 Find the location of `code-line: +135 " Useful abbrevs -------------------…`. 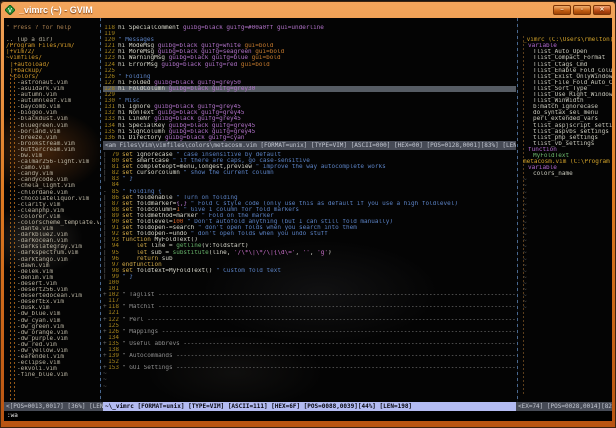

code-line: +135 " Useful abbrevs -------------------… is located at coordinates (309, 343).